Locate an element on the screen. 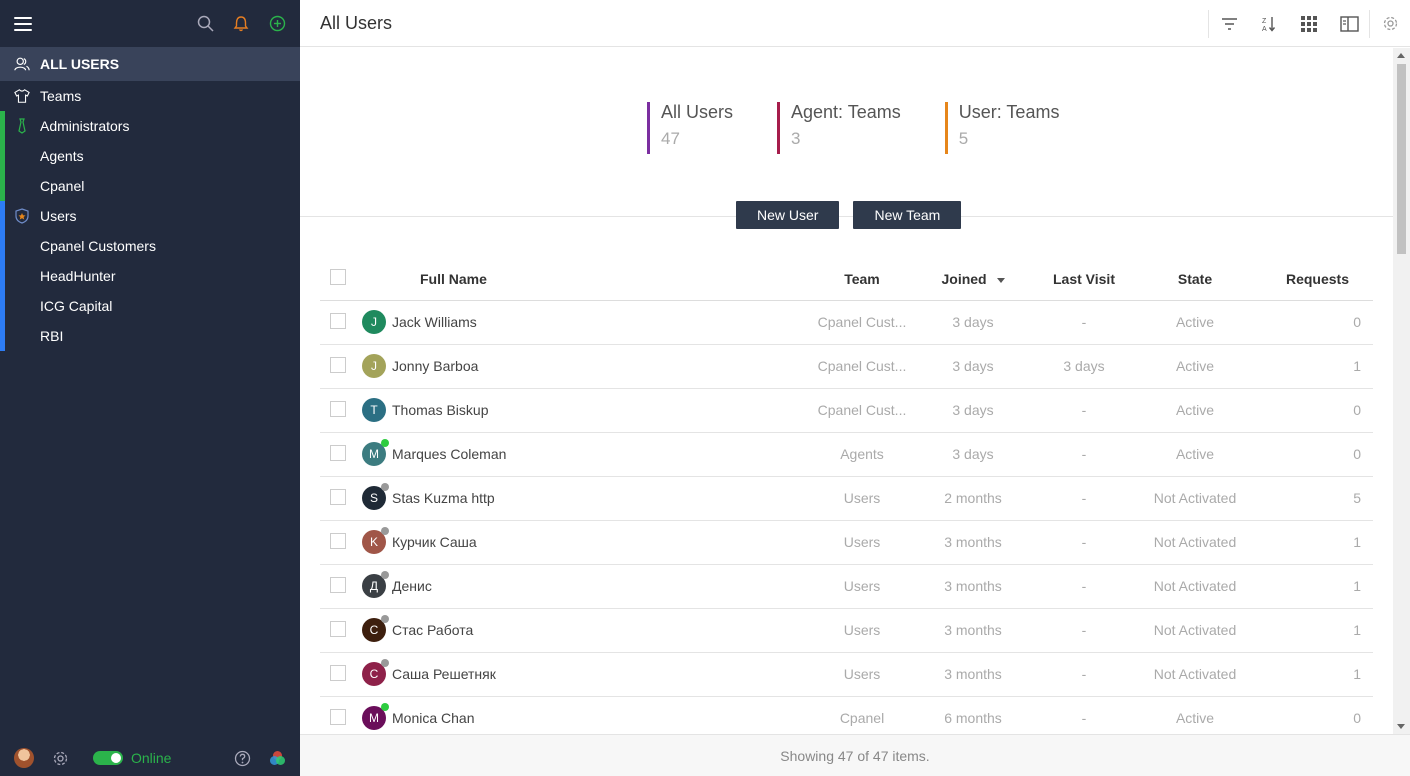 The image size is (1410, 776). column-header-team: Team is located at coordinates (862, 279).